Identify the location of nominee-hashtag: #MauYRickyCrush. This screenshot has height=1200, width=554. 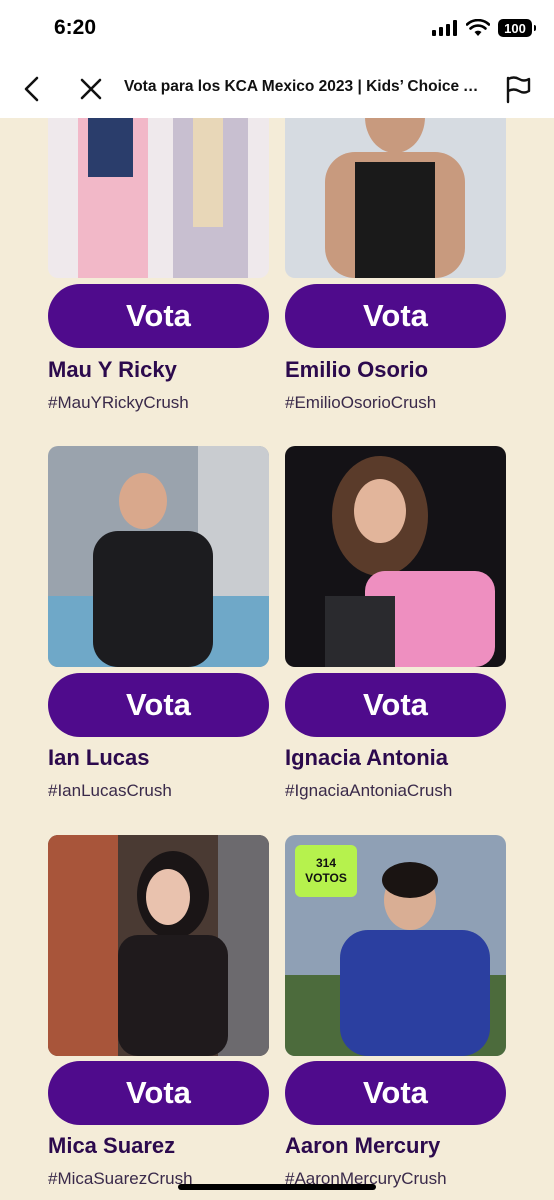
(118, 402).